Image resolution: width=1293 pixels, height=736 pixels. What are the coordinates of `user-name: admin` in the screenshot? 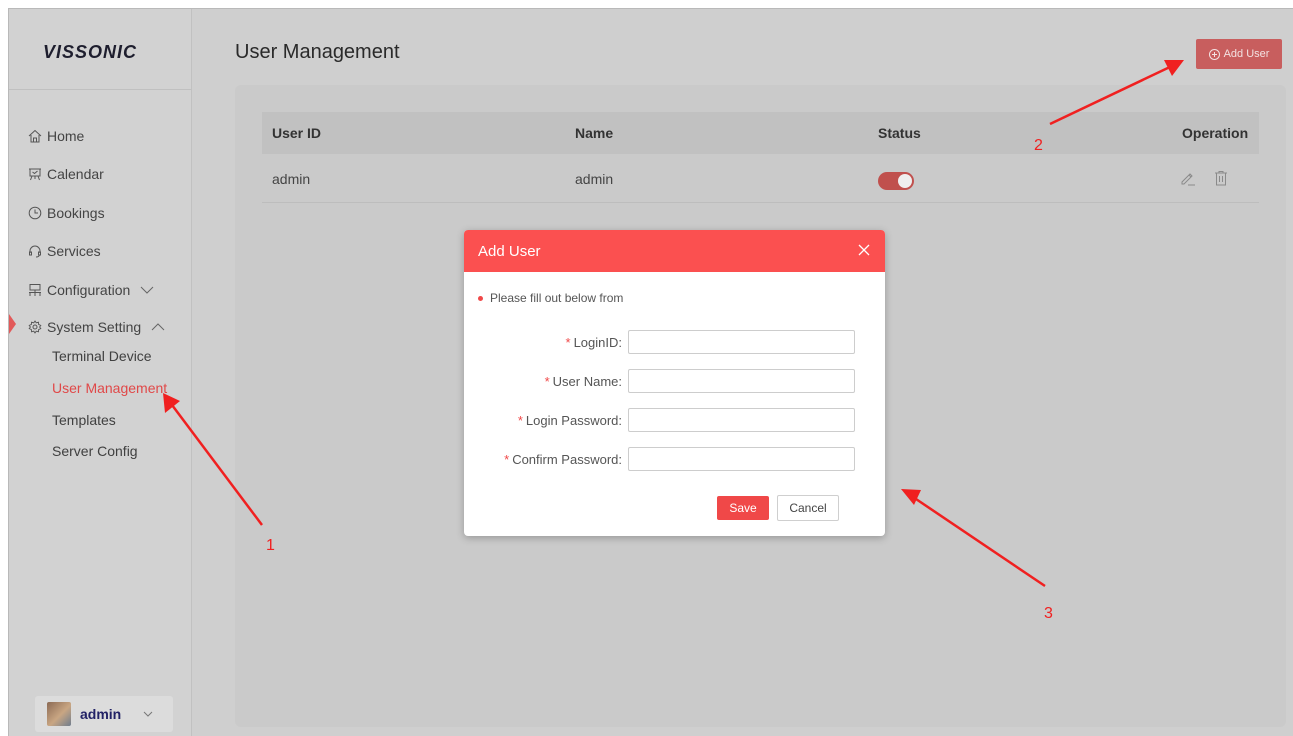 It's located at (101, 714).